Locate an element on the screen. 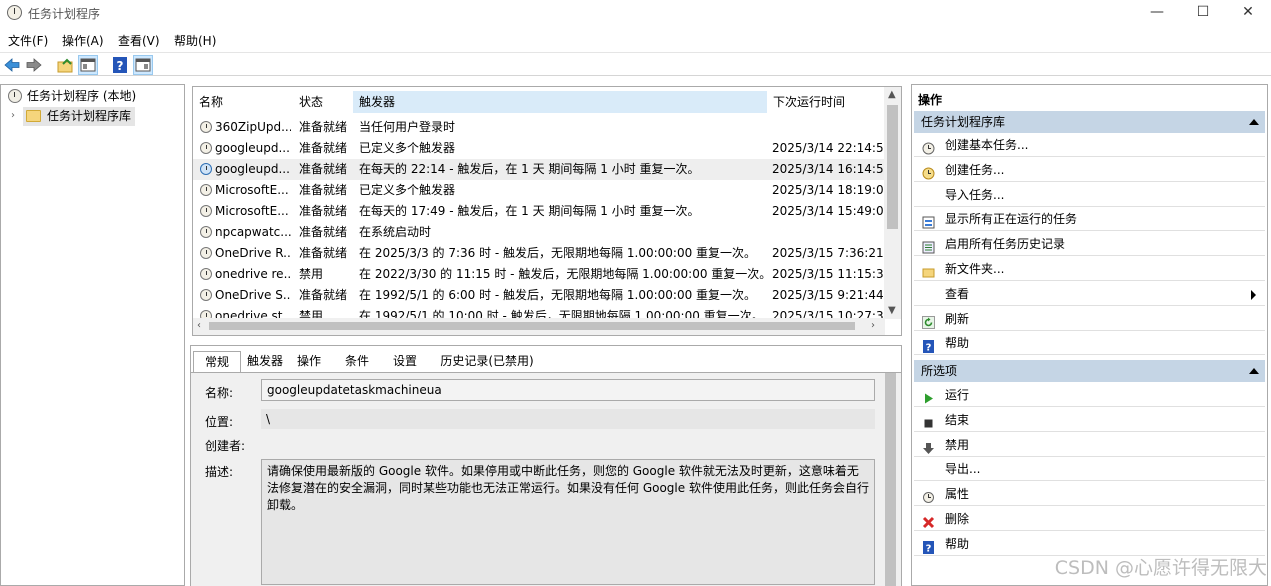  tree-root-task-scheduler: 任务计划程序 (本地) is located at coordinates (92, 96).